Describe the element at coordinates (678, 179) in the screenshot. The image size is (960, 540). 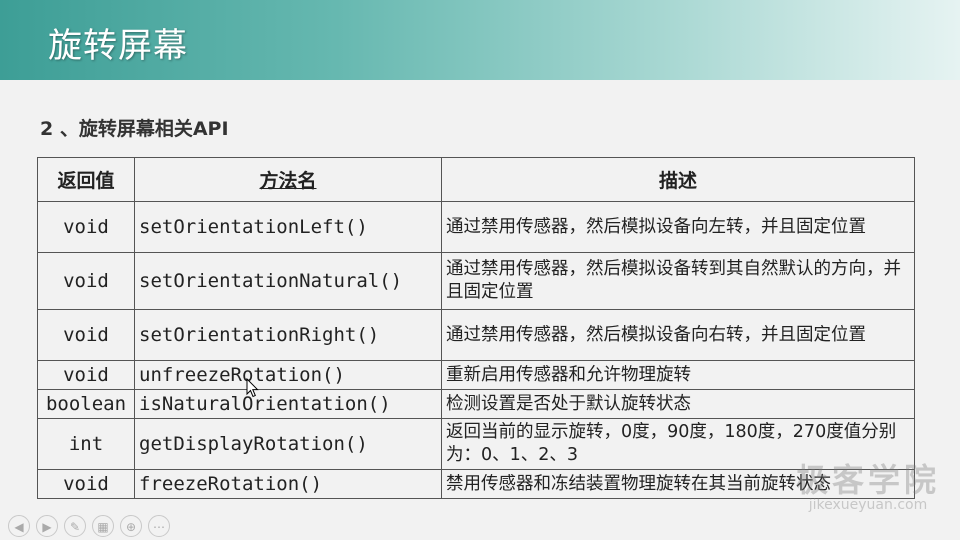
I see `header-description: 描述` at that location.